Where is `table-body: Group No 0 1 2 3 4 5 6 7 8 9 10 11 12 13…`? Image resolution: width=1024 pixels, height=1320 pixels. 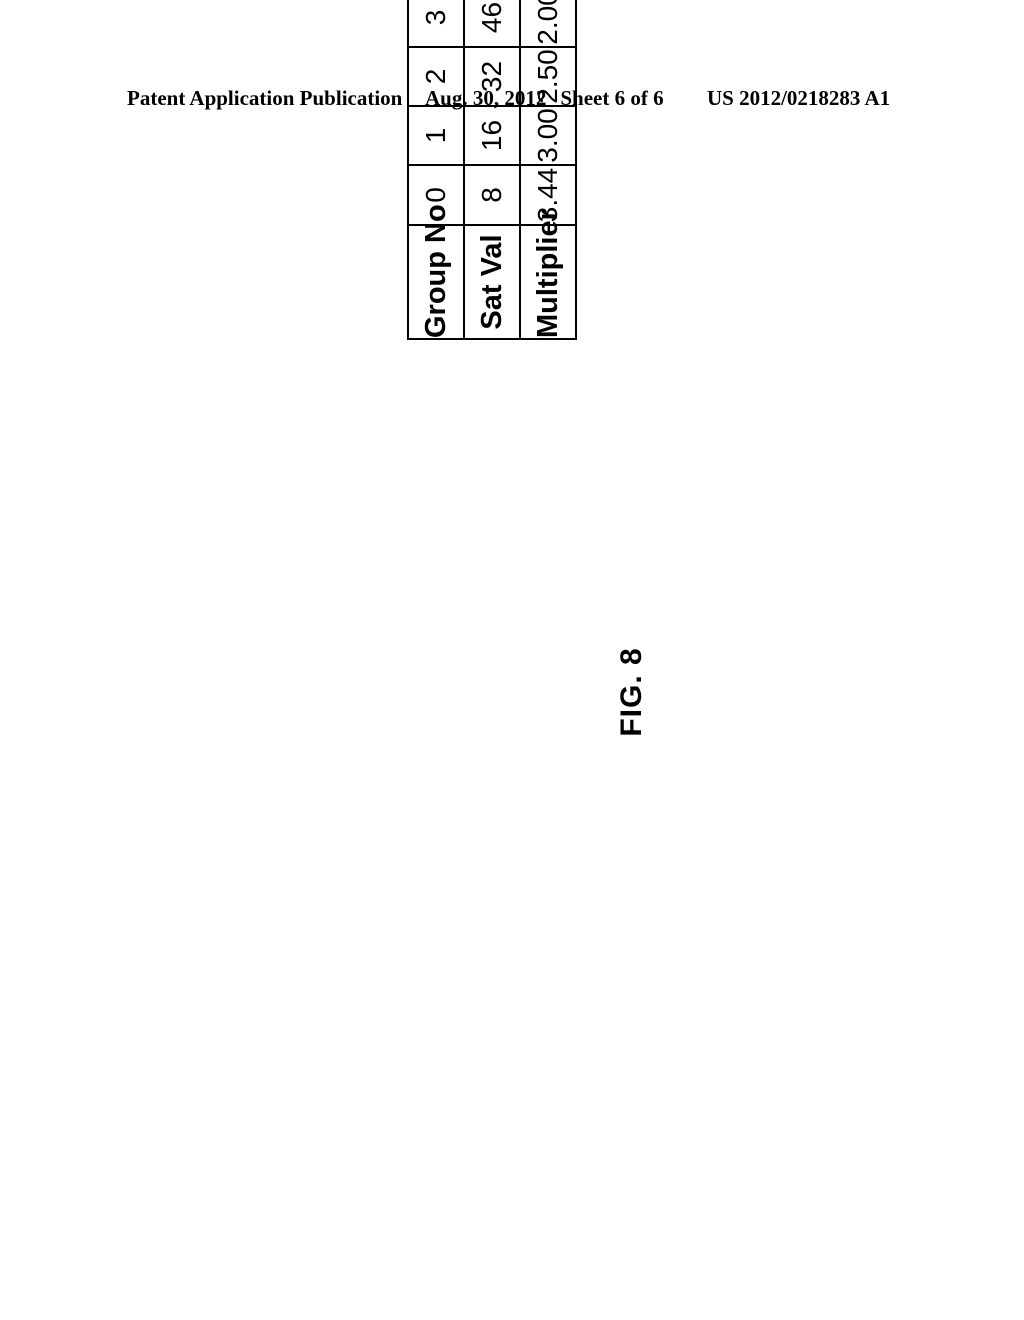 table-body: Group No 0 1 2 3 4 5 6 7 8 9 10 11 12 13… is located at coordinates (492, 169).